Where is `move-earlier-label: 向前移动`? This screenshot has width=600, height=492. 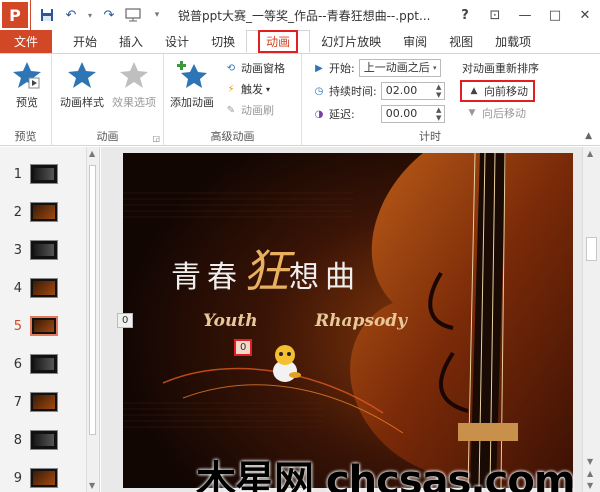
move-earlier-label: 向前移动 is located at coordinates (506, 91).